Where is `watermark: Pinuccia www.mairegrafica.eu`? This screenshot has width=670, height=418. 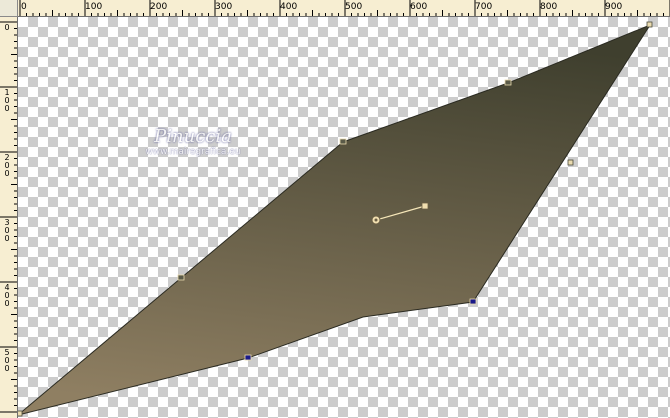
watermark: Pinuccia www.mairegrafica.eu is located at coordinates (193, 142).